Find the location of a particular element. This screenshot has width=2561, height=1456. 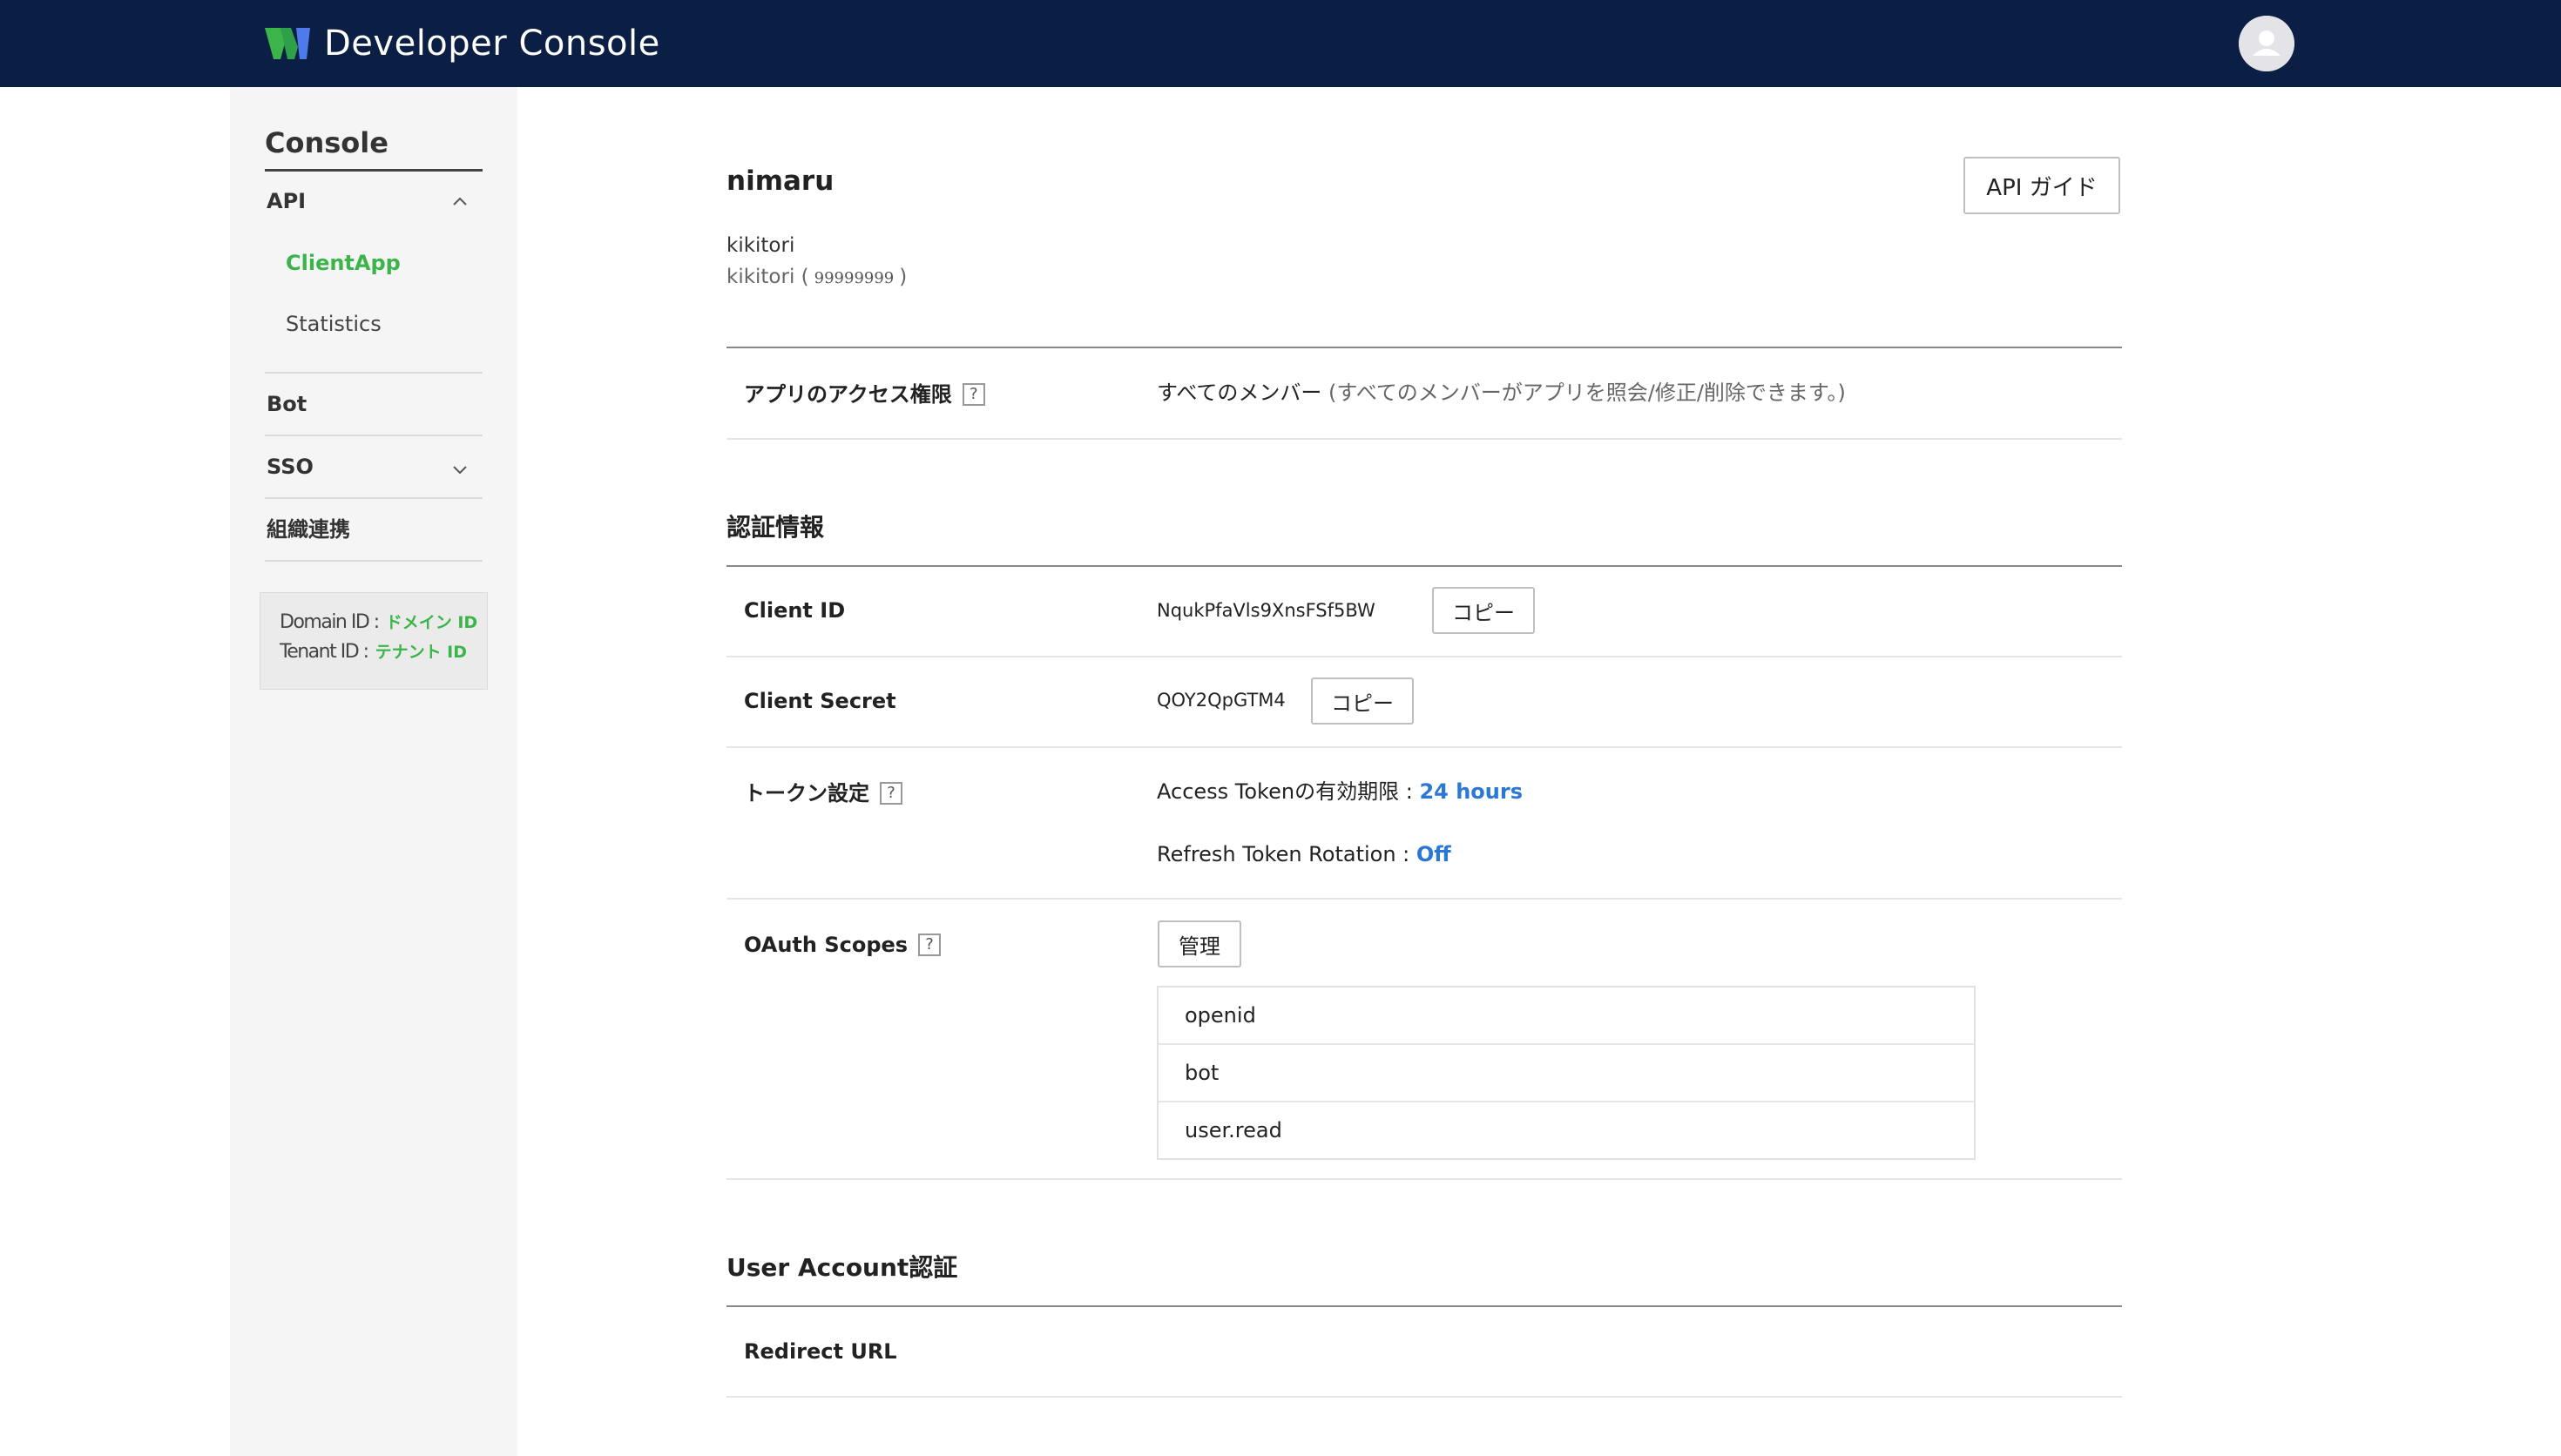

token-settings-text: トークン設定 is located at coordinates (806, 793).